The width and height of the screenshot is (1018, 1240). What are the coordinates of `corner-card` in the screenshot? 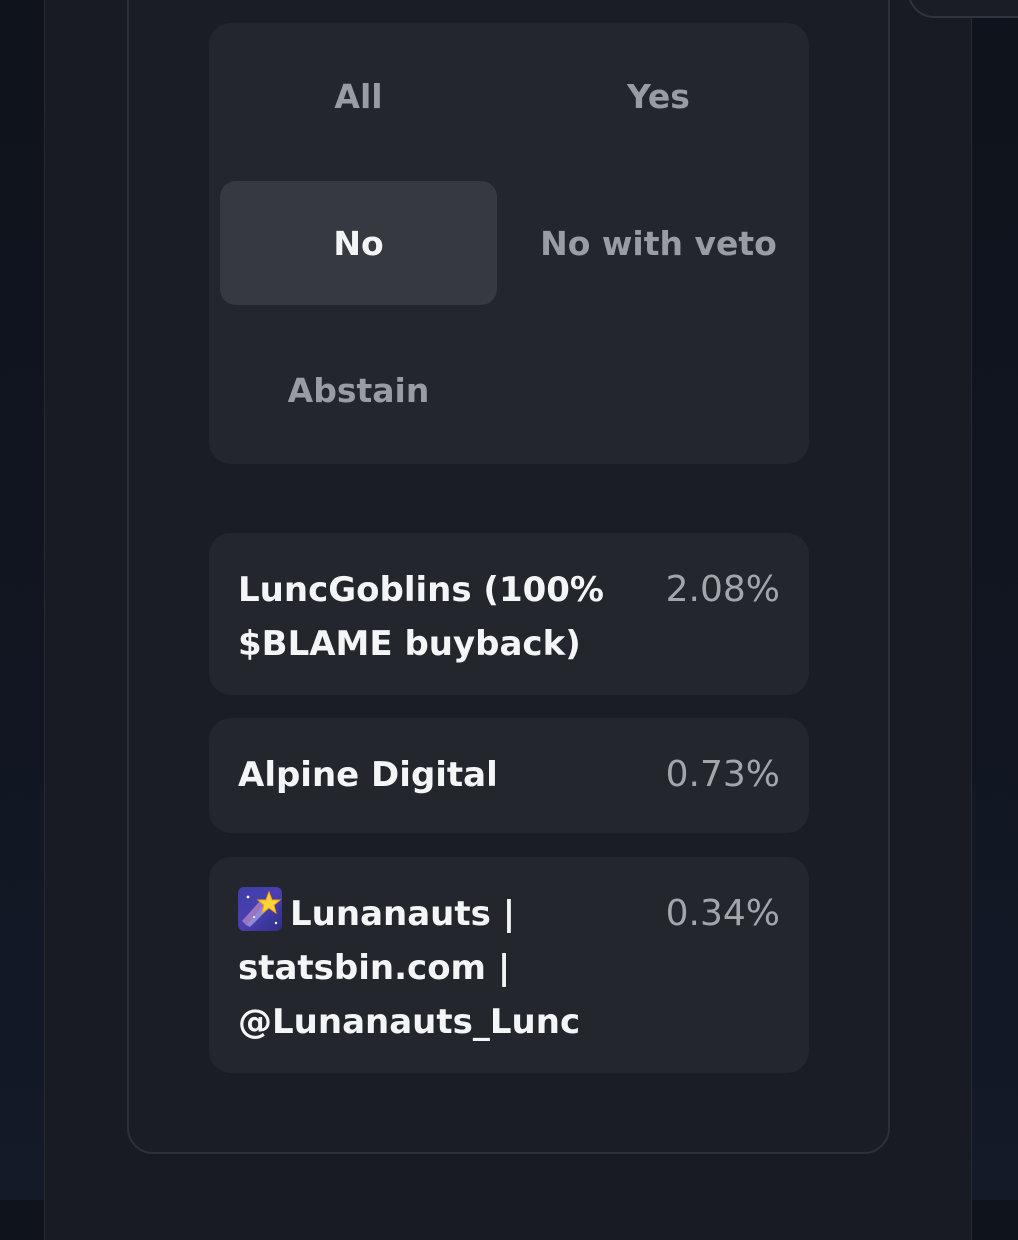 It's located at (963, 9).